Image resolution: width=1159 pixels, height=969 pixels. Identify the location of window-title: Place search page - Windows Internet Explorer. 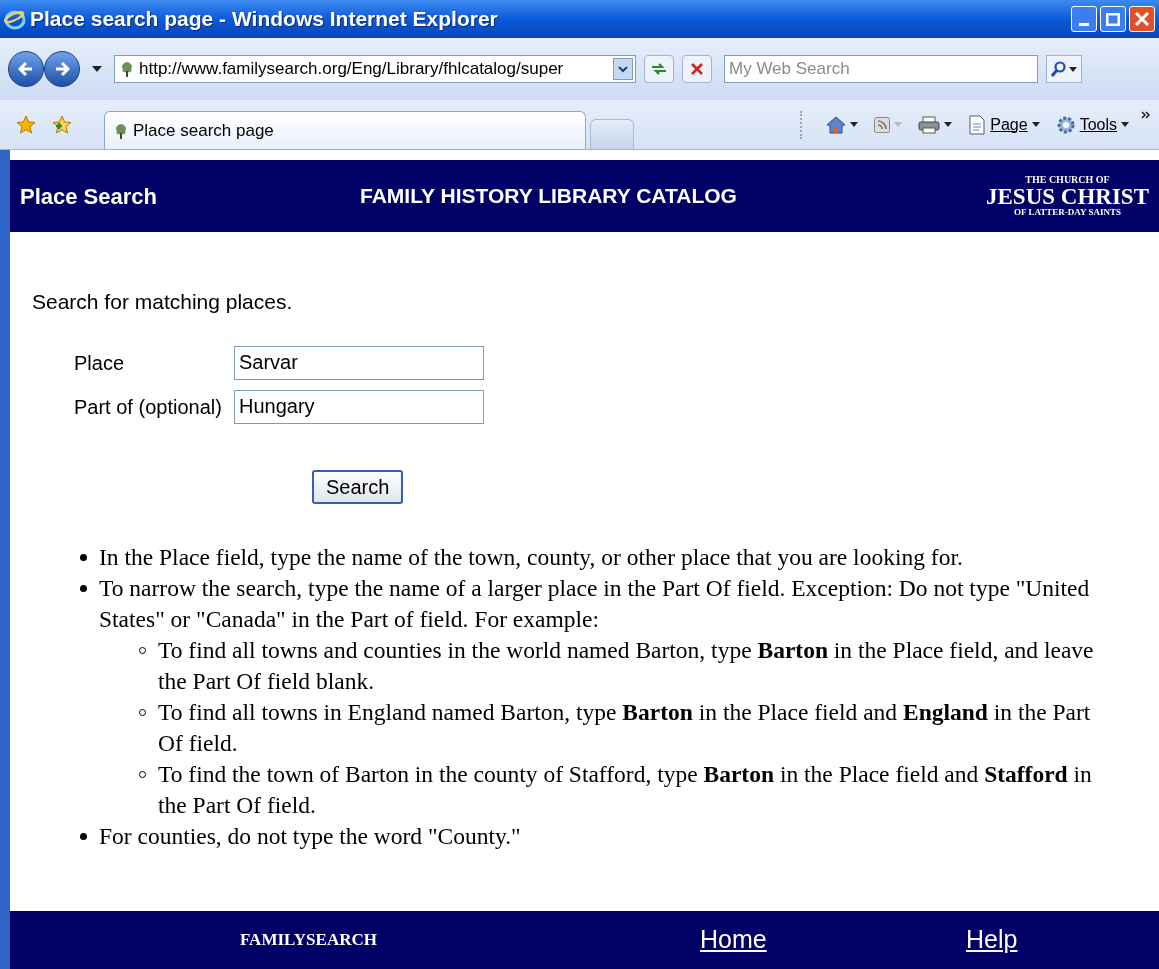
(264, 19).